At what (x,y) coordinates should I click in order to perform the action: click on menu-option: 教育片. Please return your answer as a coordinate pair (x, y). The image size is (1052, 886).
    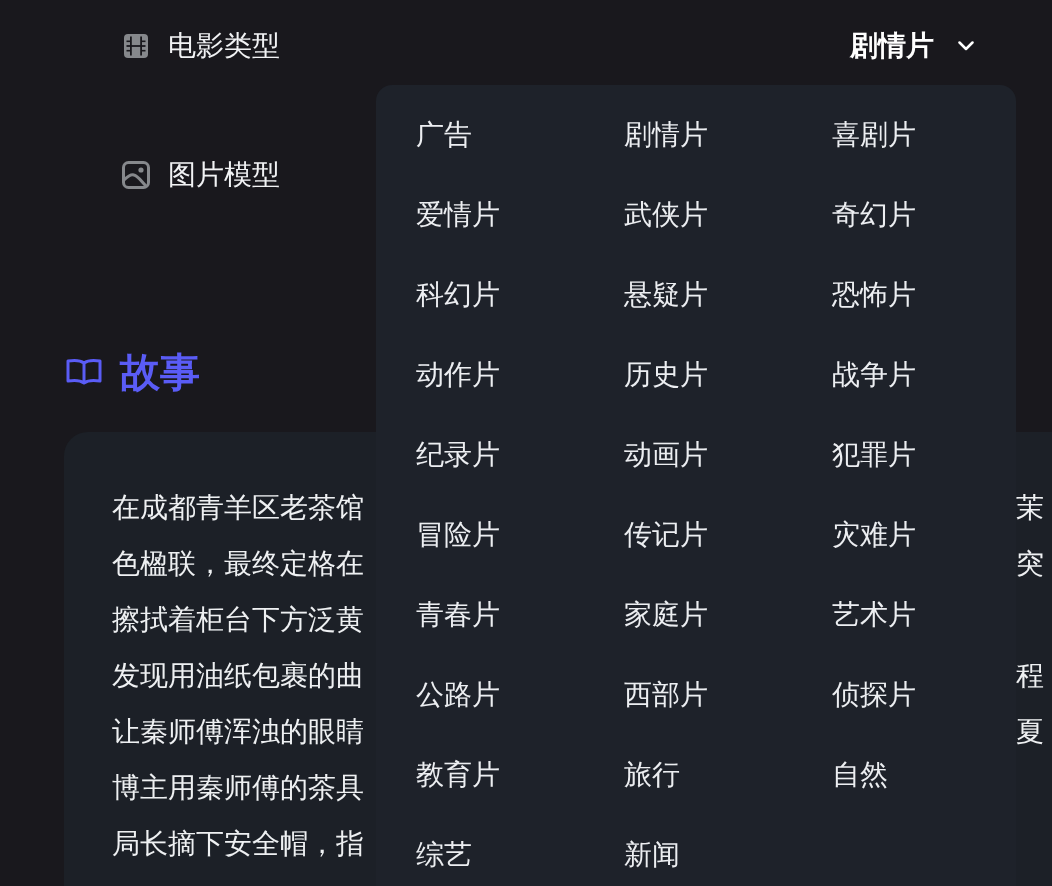
    Looking at the image, I should click on (458, 775).